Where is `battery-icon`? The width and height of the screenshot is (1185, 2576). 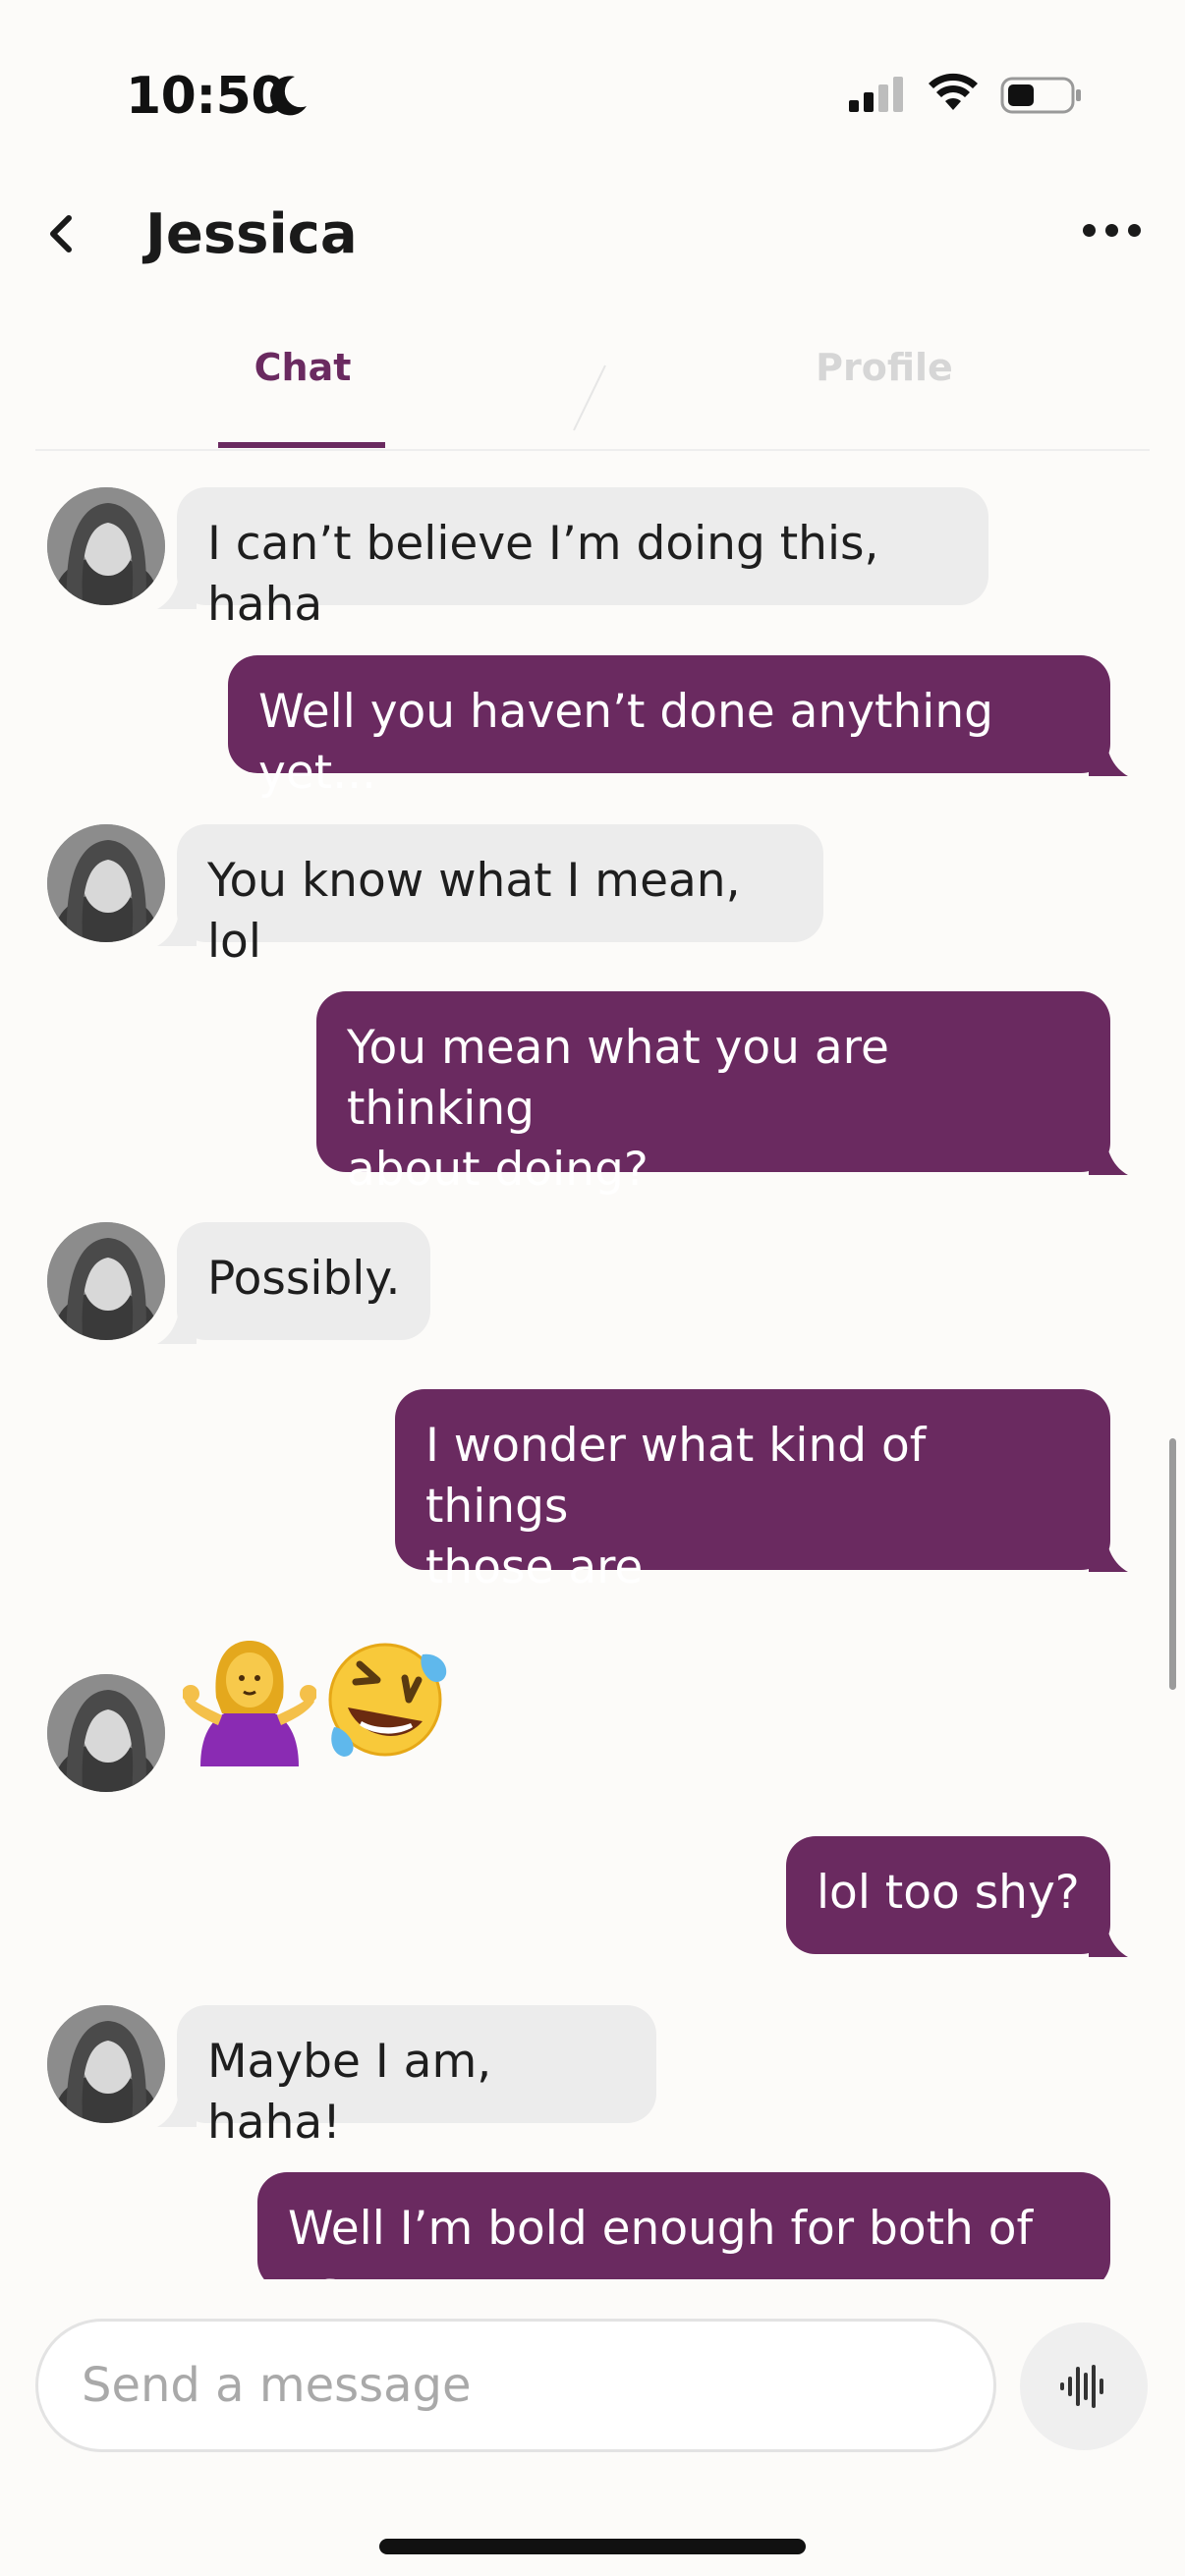
battery-icon is located at coordinates (1041, 95).